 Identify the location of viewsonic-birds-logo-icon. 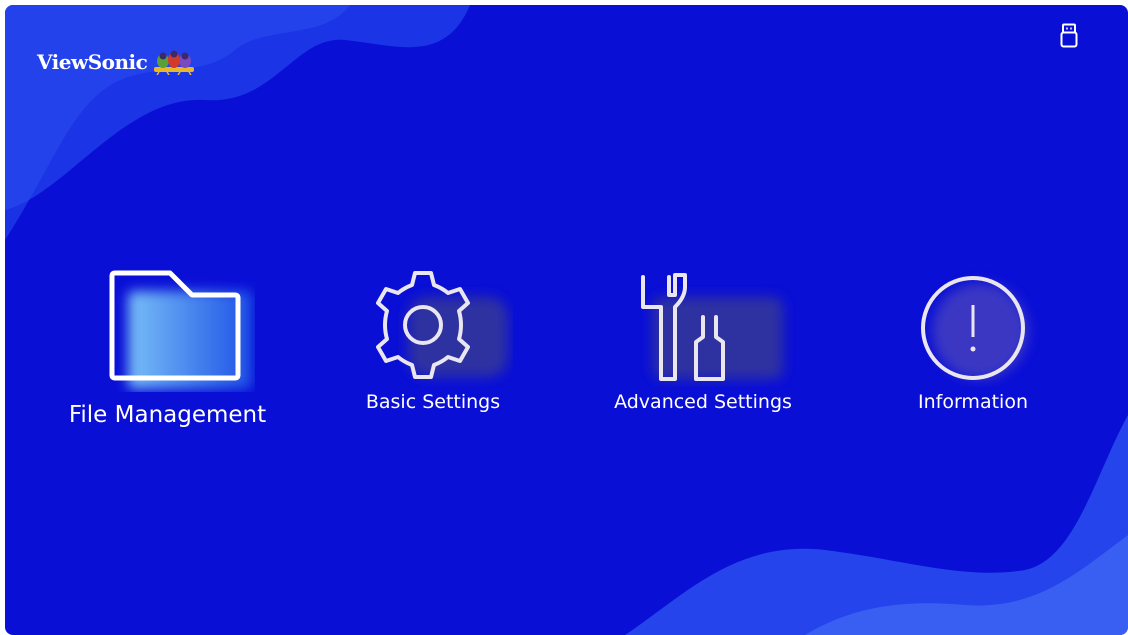
(174, 62).